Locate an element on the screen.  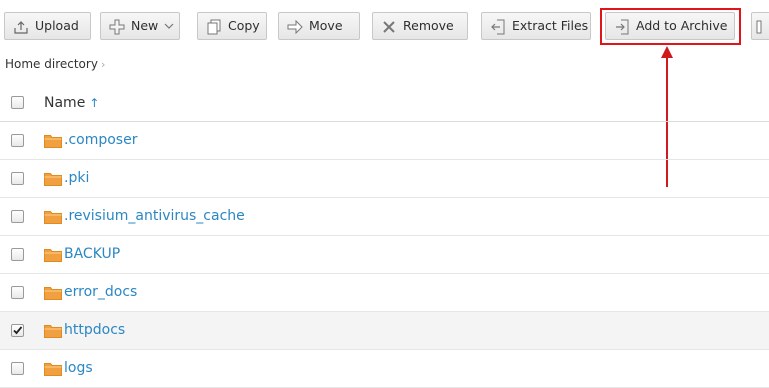
more-icon is located at coordinates (759, 27).